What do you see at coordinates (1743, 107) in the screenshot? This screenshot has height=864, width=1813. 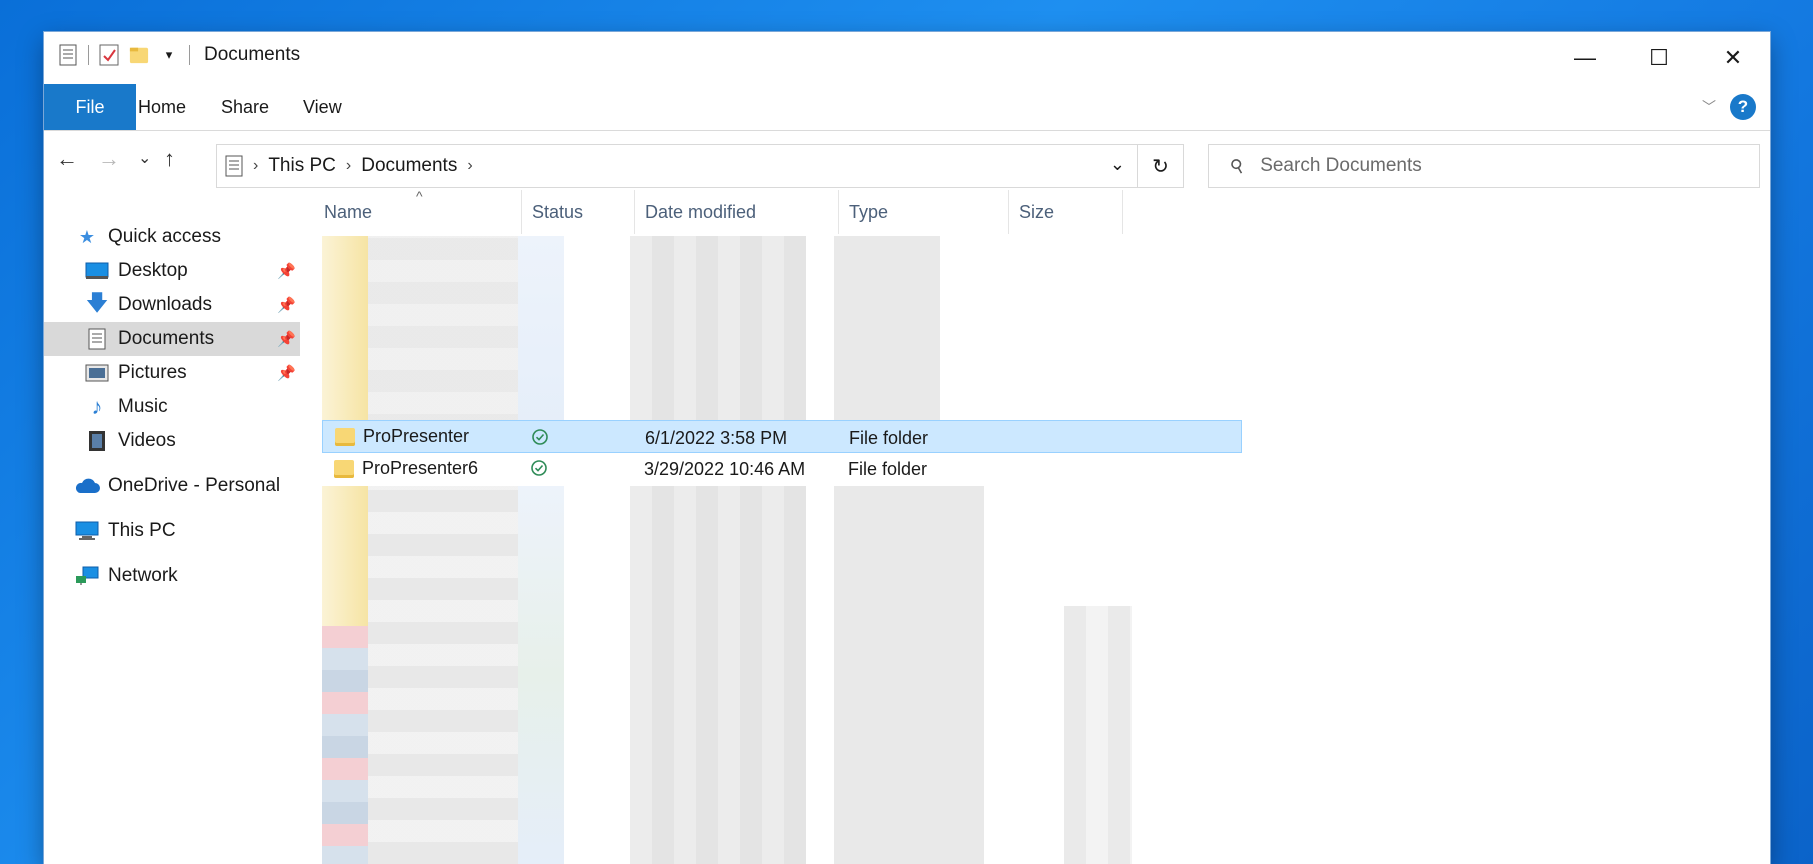 I see `help-icon: ?` at bounding box center [1743, 107].